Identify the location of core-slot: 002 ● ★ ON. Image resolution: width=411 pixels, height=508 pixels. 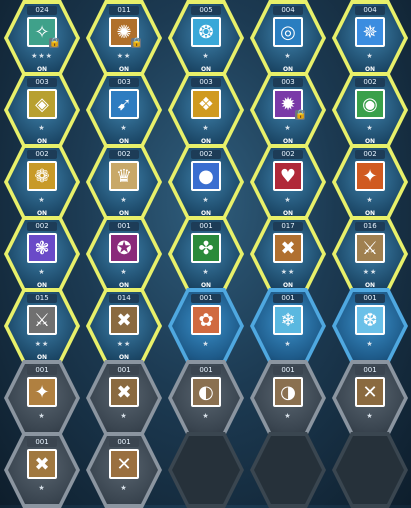
(206, 182).